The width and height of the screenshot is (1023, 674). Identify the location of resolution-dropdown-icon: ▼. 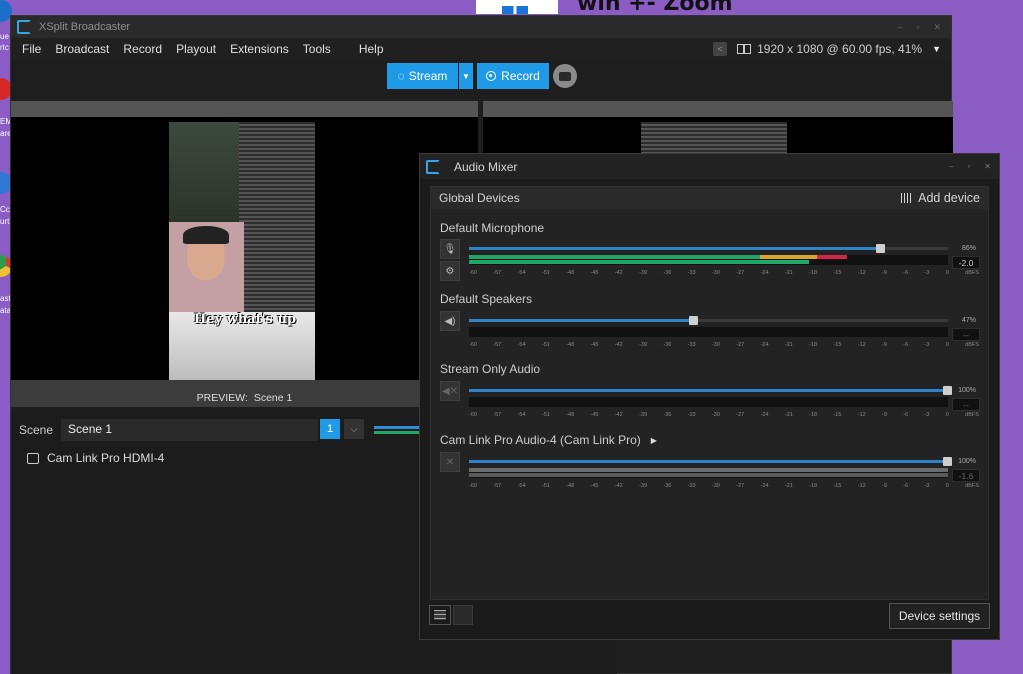
(936, 49).